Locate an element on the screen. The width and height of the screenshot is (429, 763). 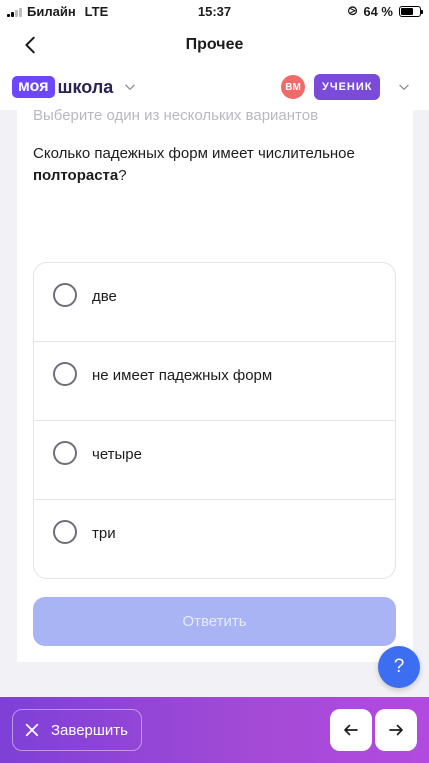
help-button: ? is located at coordinates (399, 667).